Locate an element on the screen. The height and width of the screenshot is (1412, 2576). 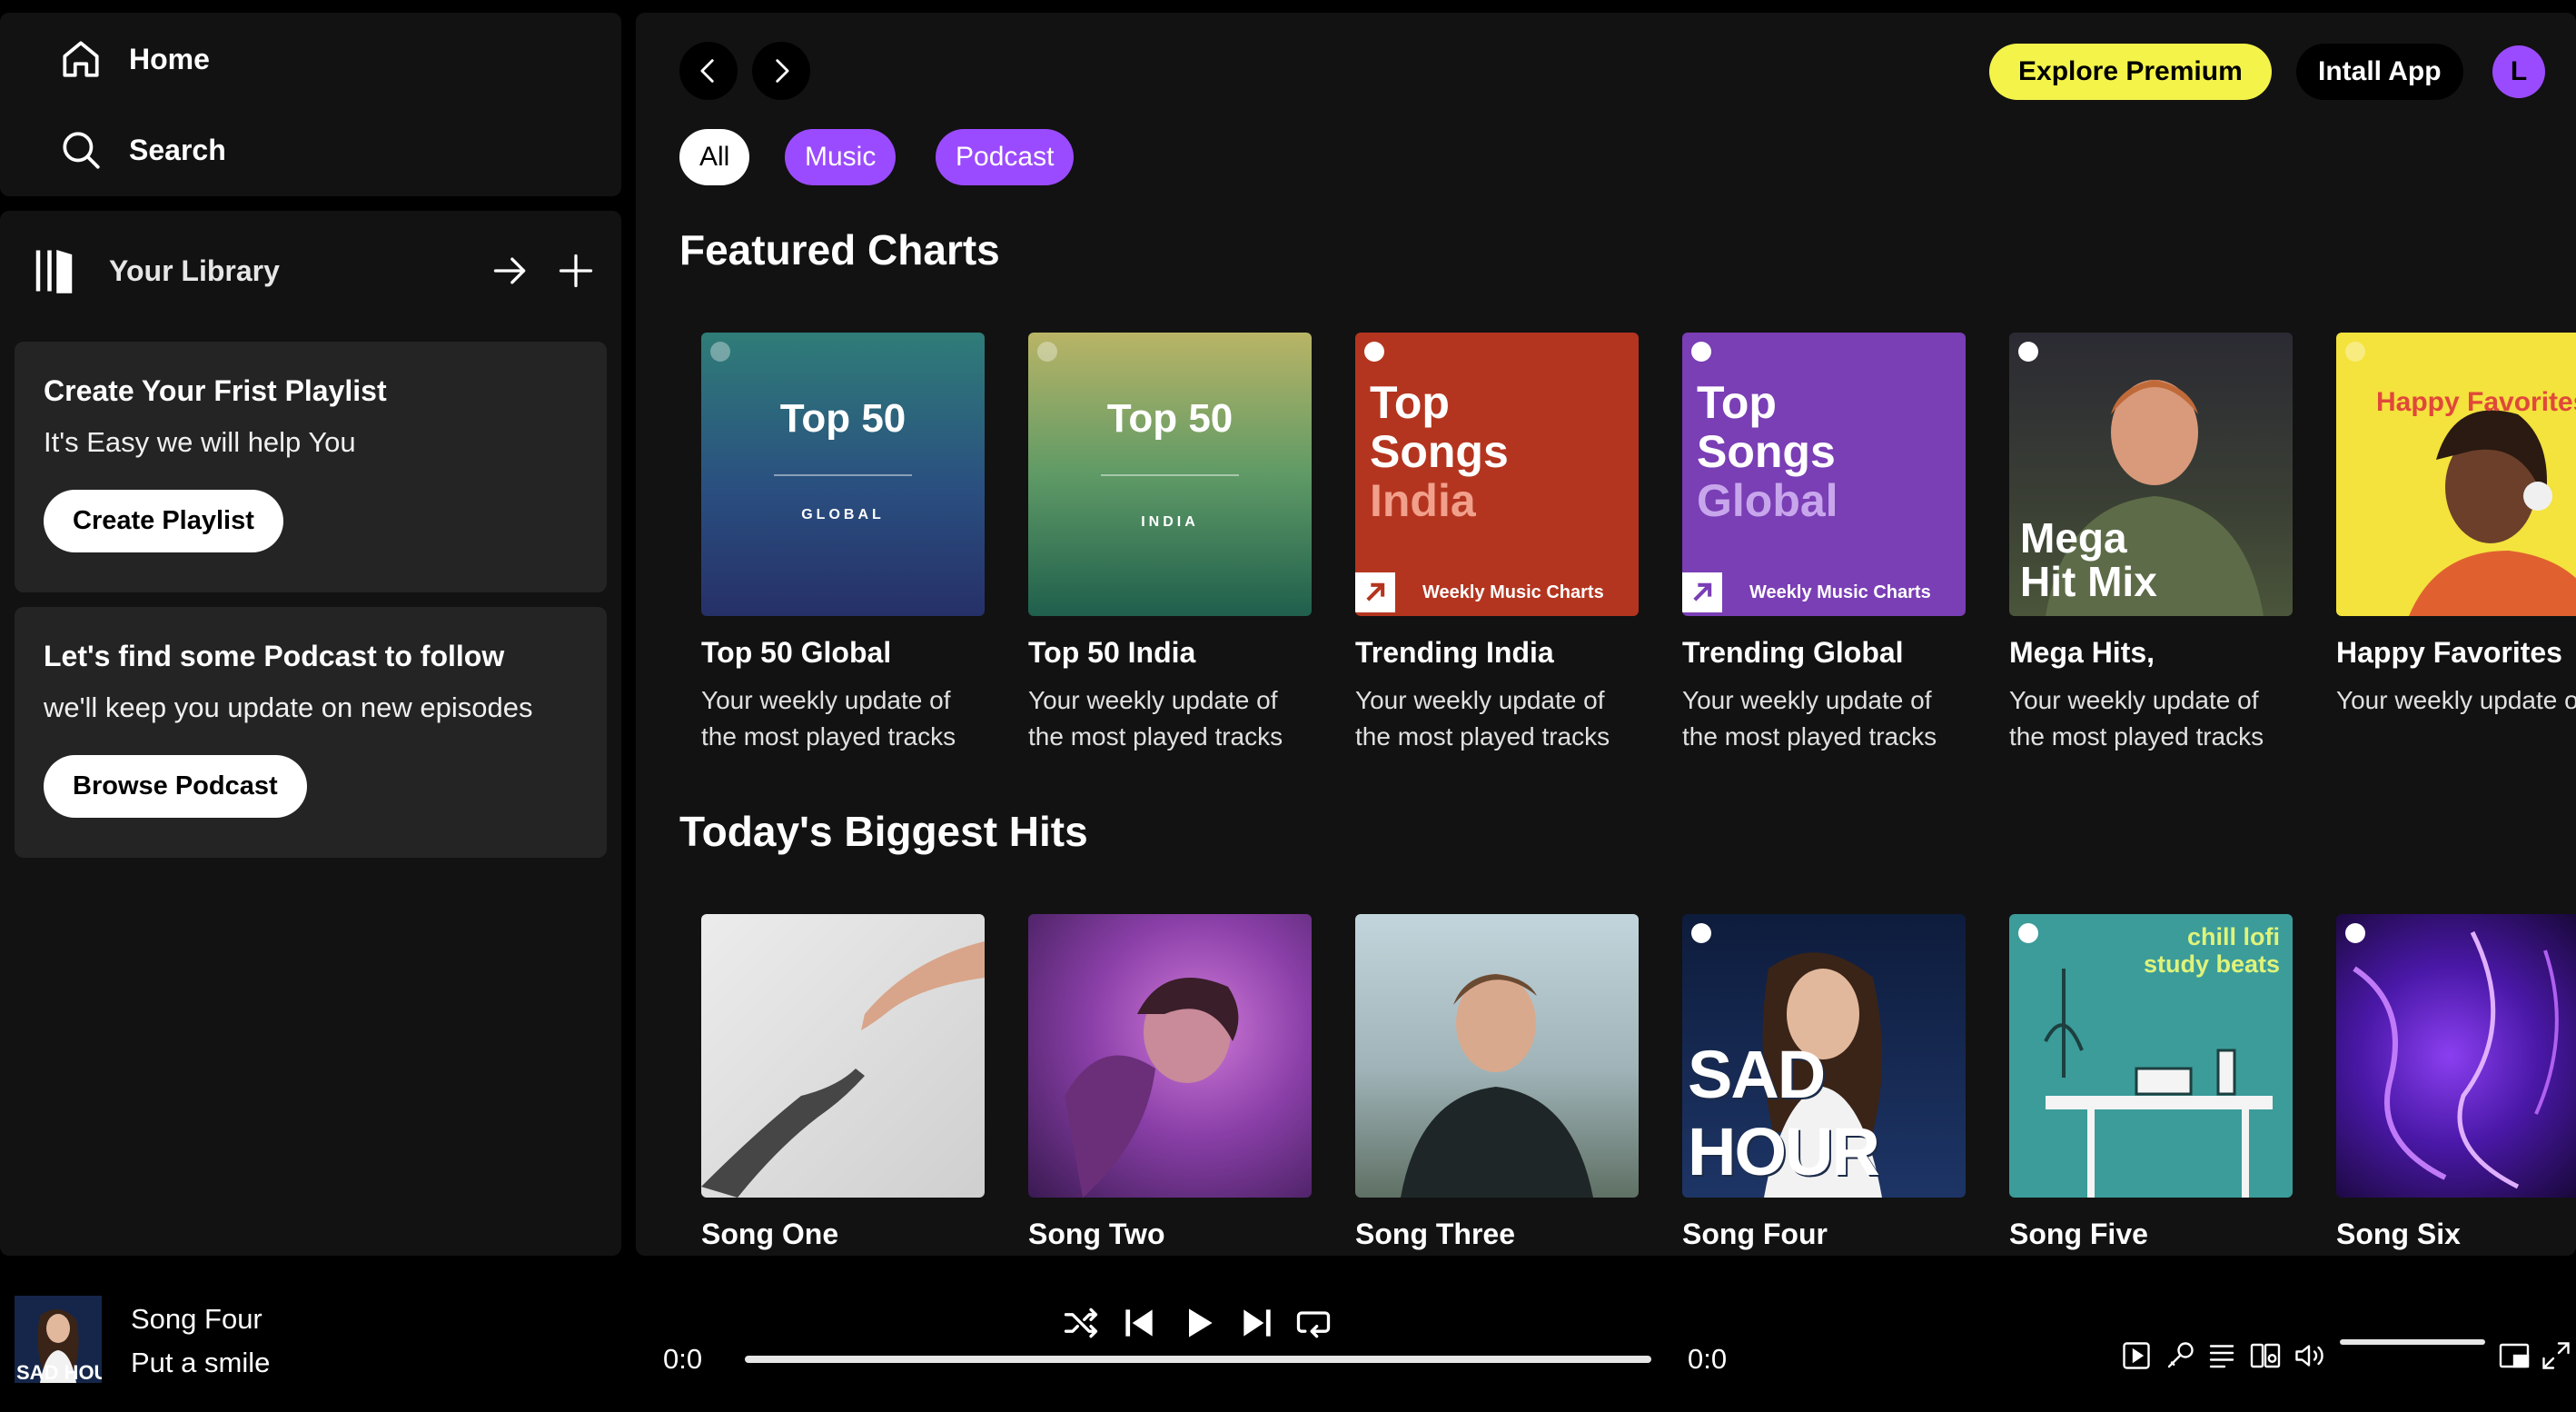
elapsed-time: 0:0 is located at coordinates (683, 1359).